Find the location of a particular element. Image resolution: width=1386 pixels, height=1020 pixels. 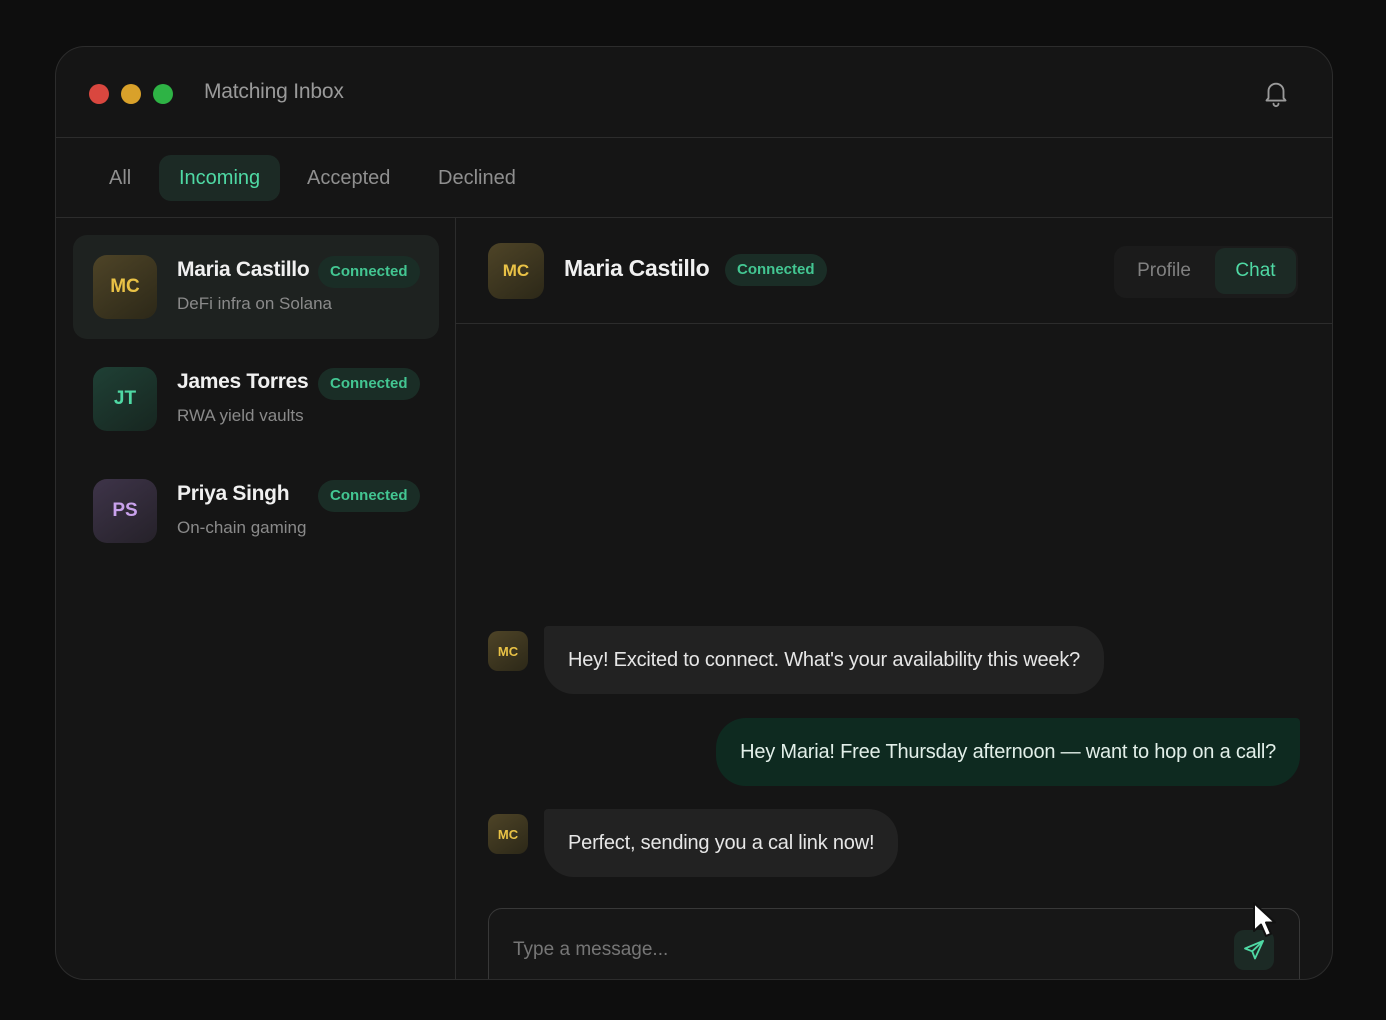

contact-name: Priya Singh is located at coordinates (233, 493).